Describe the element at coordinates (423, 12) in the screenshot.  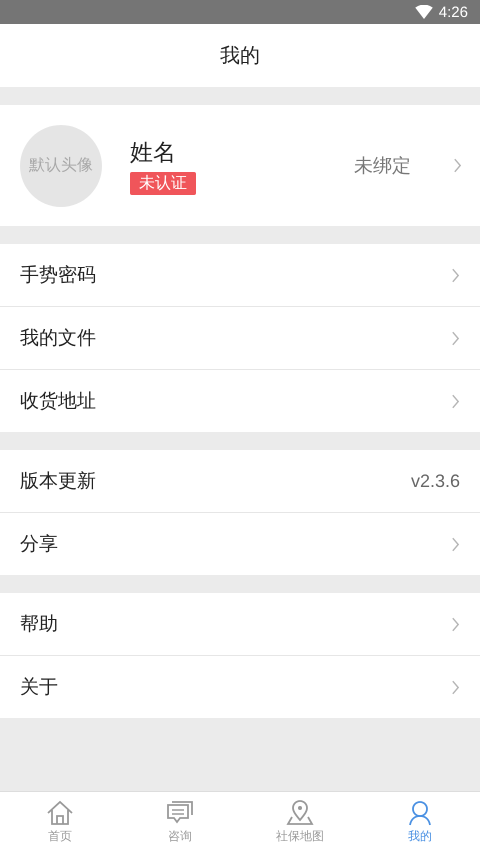
I see `wifi-icon` at that location.